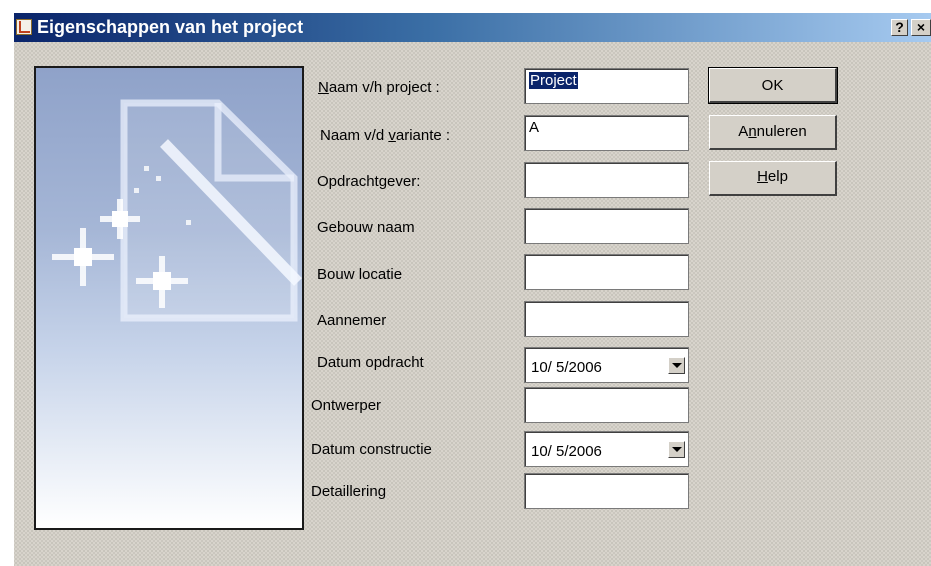  I want to click on project-name-label-rest: aam v/h project :, so click(384, 87).